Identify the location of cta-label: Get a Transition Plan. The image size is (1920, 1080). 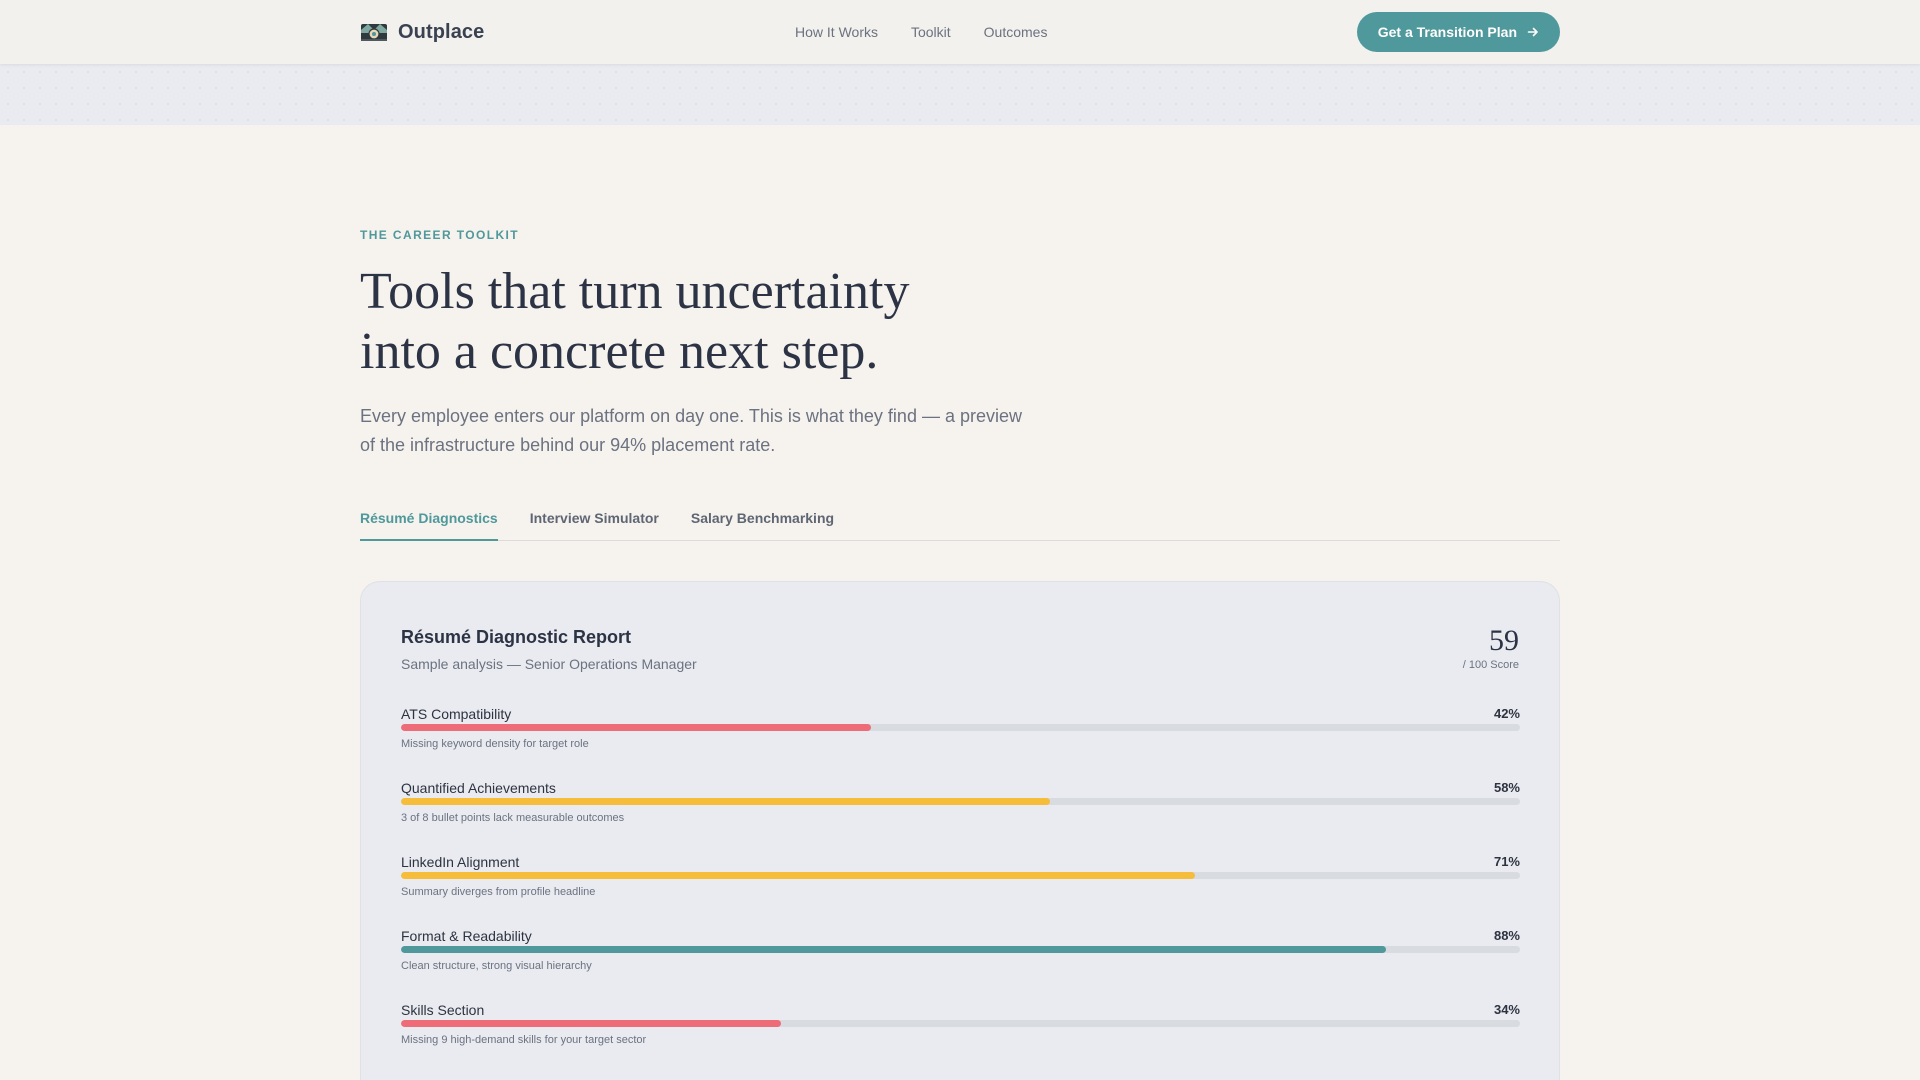
(1447, 32).